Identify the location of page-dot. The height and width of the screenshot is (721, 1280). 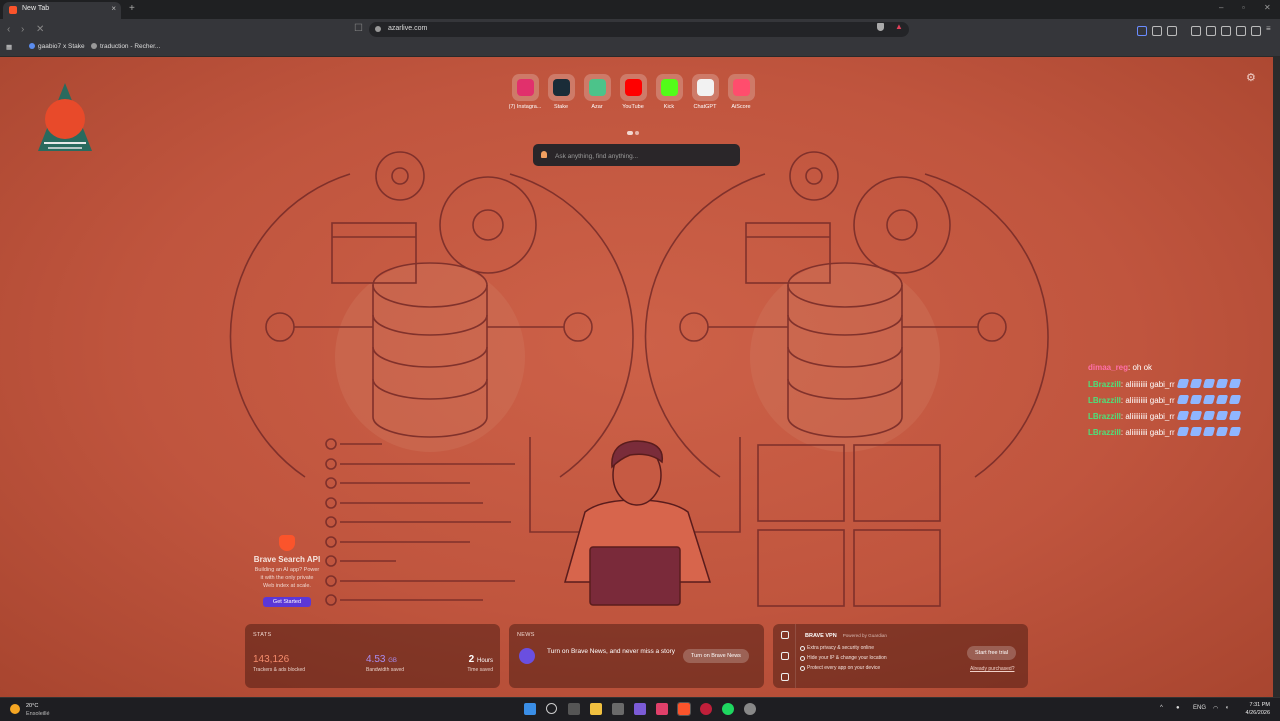
(637, 133).